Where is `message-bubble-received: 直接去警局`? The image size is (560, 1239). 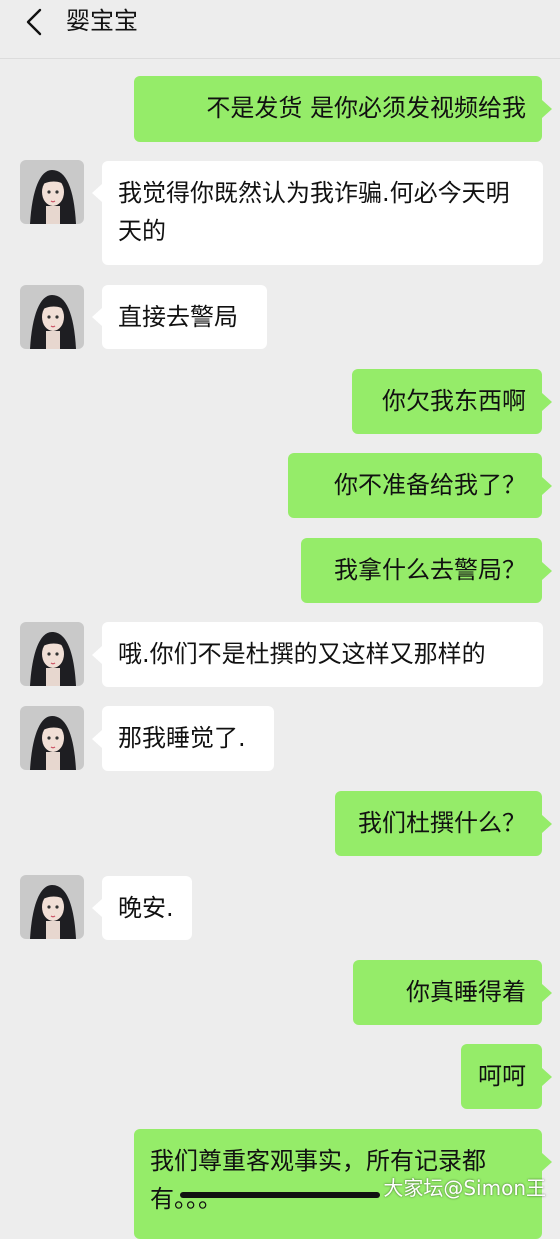
message-bubble-received: 直接去警局 is located at coordinates (184, 317).